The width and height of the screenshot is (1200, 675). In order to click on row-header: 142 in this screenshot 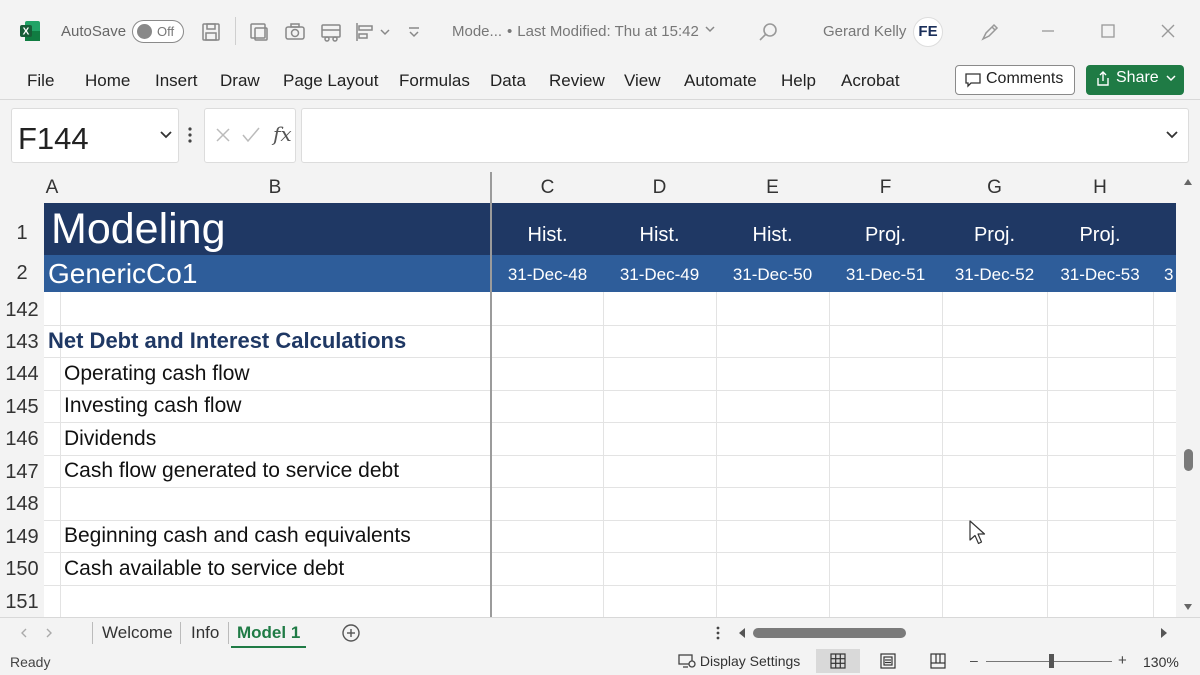, I will do `click(22, 308)`.